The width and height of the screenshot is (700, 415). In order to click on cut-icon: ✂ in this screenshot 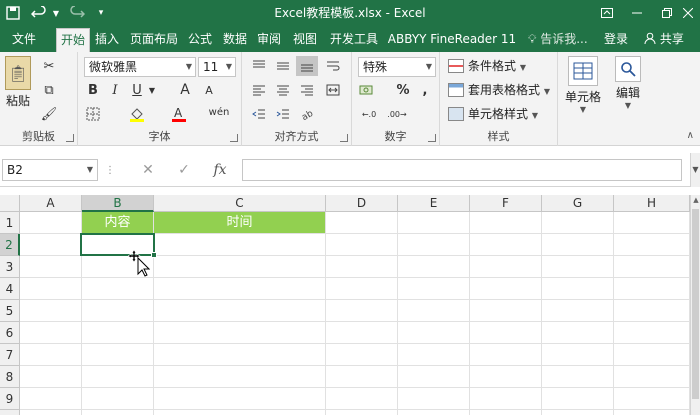, I will do `click(49, 66)`.